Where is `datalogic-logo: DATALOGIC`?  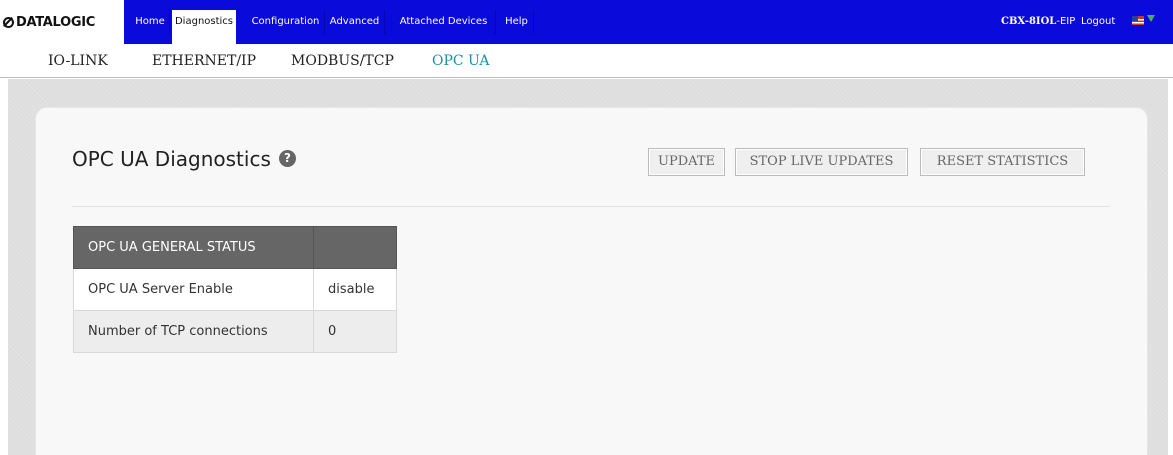 datalogic-logo: DATALOGIC is located at coordinates (49, 22).